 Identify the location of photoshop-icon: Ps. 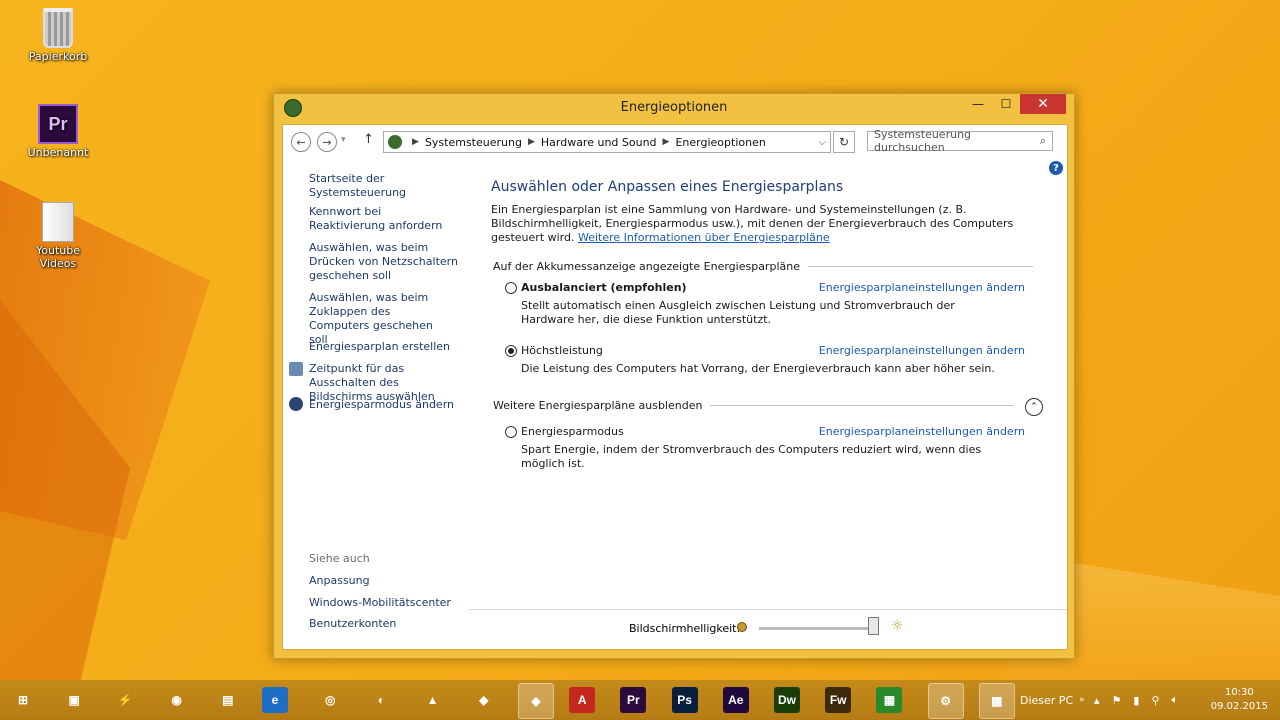
(684, 700).